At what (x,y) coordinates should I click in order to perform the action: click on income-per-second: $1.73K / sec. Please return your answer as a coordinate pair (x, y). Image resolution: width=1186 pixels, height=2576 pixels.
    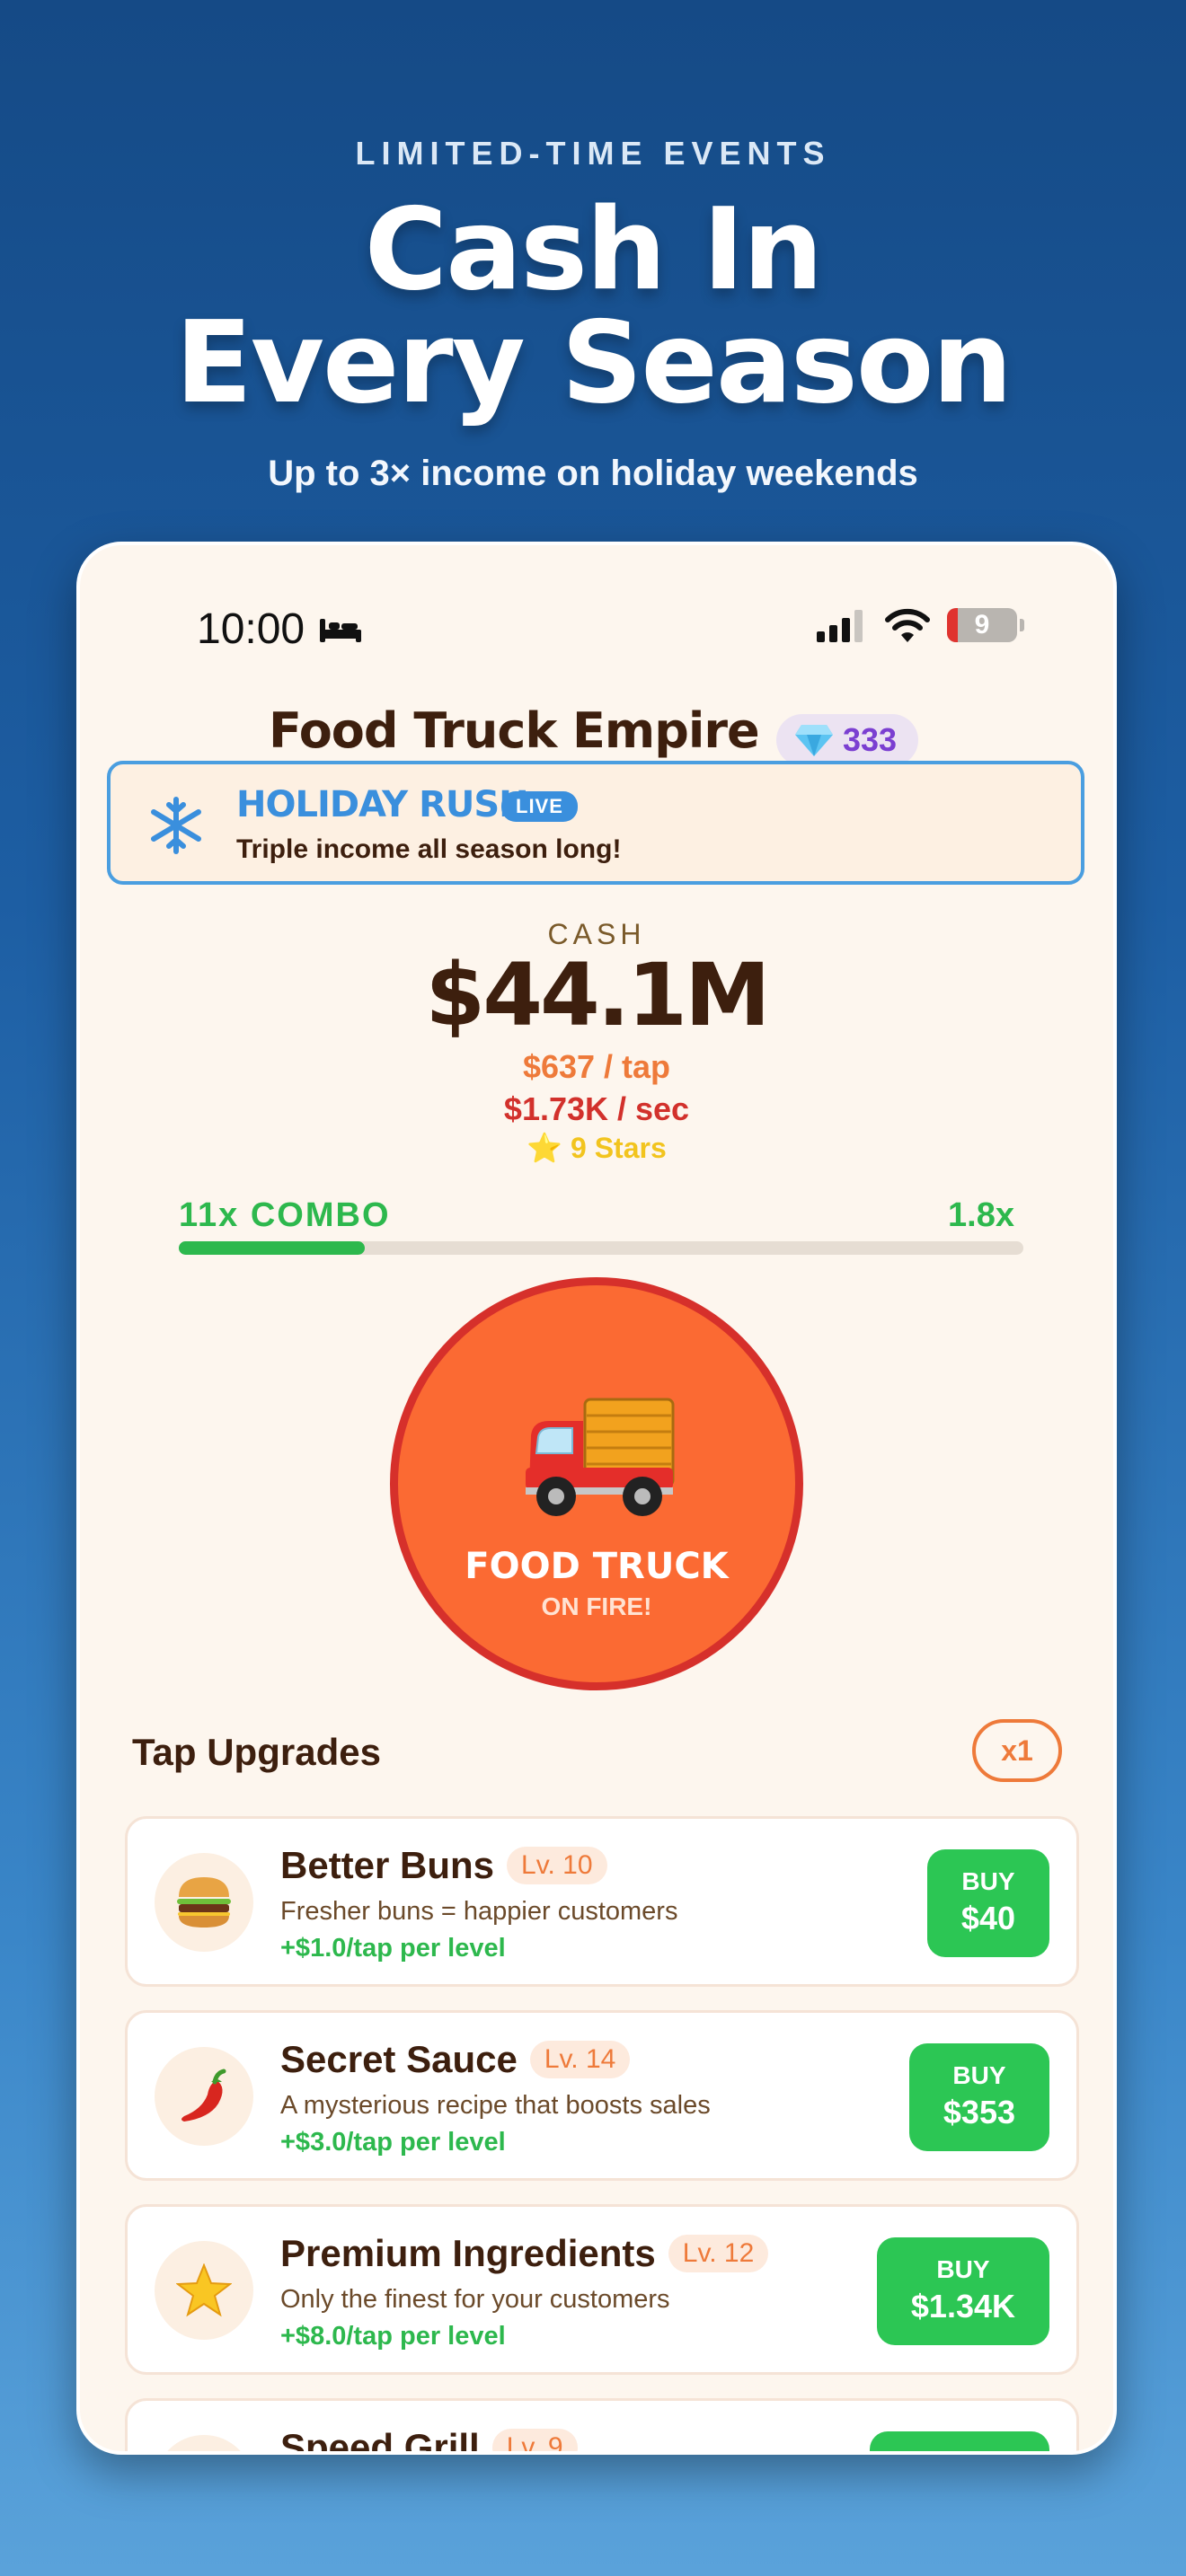
    Looking at the image, I should click on (596, 1108).